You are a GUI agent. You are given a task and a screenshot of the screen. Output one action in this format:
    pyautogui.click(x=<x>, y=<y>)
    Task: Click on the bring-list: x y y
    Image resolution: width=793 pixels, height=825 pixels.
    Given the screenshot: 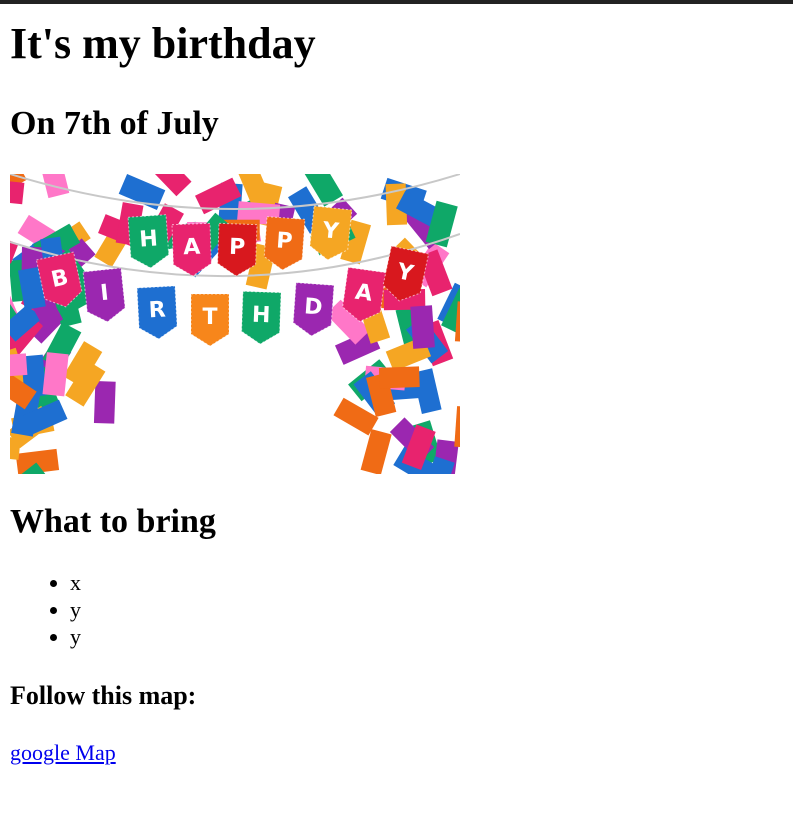 What is the action you would take?
    pyautogui.click(x=396, y=609)
    